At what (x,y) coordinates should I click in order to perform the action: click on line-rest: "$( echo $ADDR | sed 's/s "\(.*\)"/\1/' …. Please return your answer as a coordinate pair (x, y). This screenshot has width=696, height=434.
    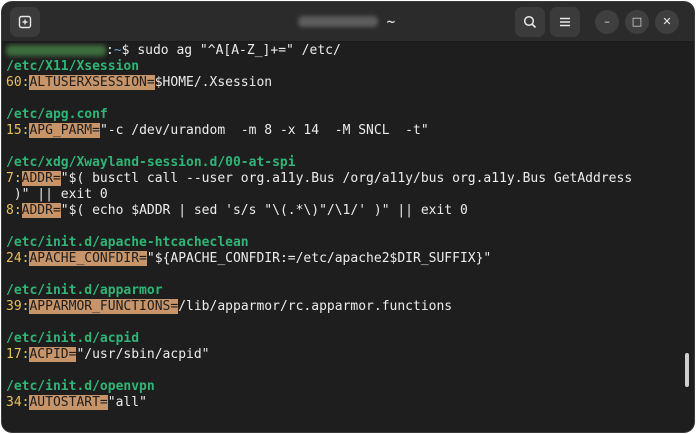
    Looking at the image, I should click on (264, 210).